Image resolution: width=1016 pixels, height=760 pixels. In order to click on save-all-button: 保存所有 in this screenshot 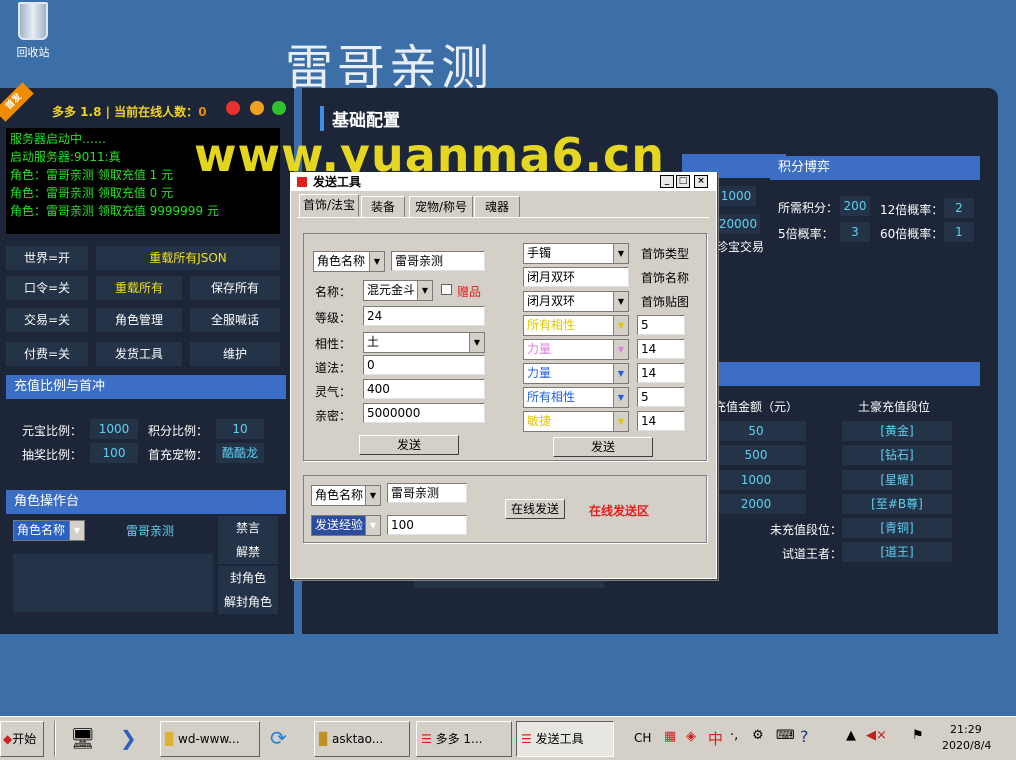, I will do `click(235, 288)`.